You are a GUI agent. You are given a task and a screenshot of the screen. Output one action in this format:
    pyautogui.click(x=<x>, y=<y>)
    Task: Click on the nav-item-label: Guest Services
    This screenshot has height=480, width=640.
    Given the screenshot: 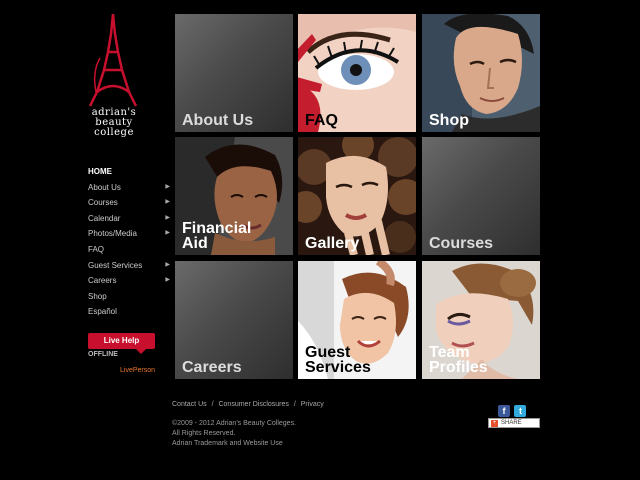 What is the action you would take?
    pyautogui.click(x=115, y=265)
    